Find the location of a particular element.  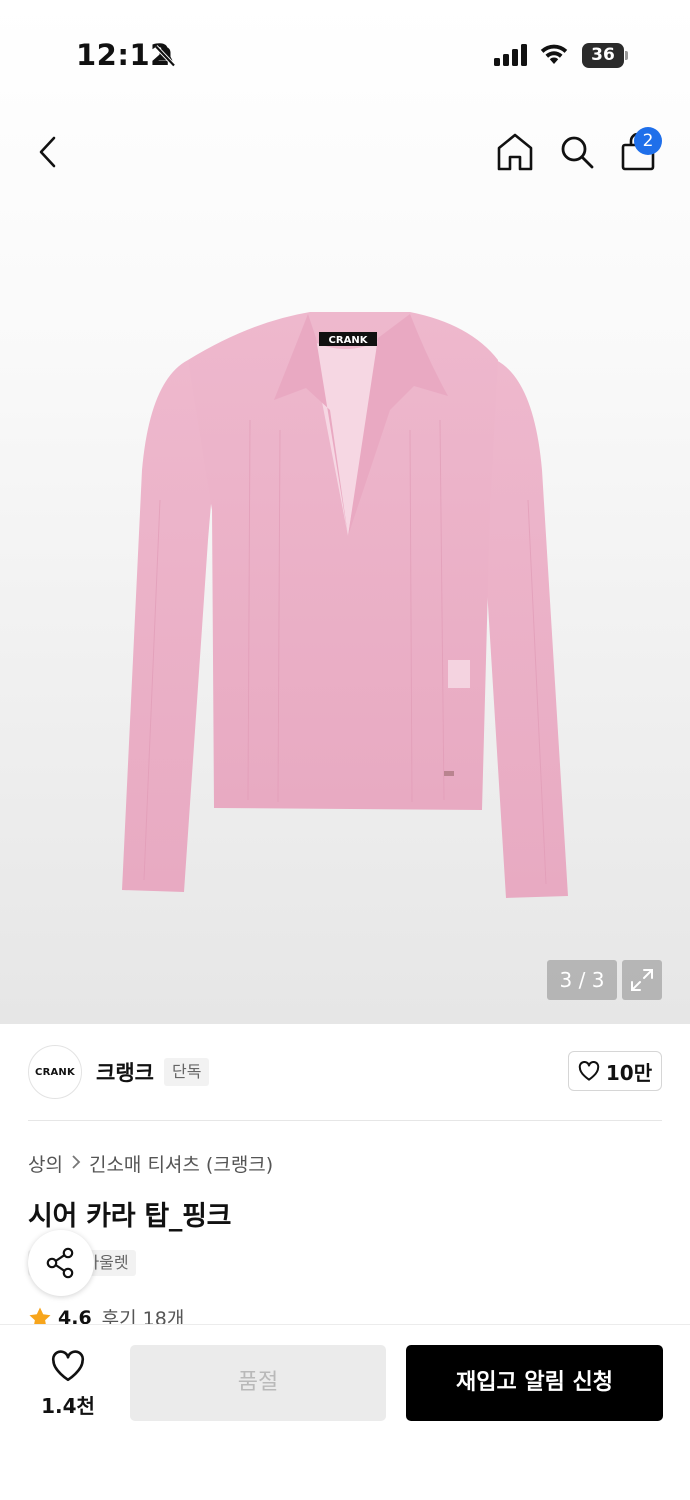

chevron-left-icon is located at coordinates (47, 152).